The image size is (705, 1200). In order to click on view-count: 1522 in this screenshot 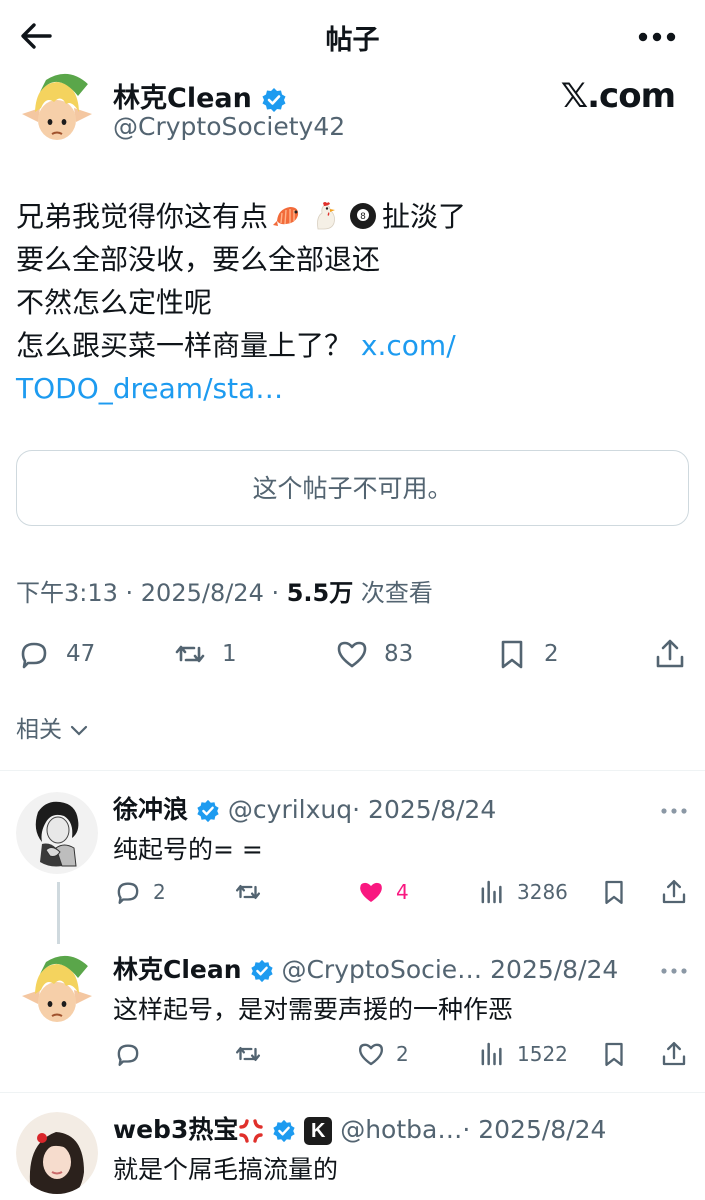, I will do `click(542, 1054)`.